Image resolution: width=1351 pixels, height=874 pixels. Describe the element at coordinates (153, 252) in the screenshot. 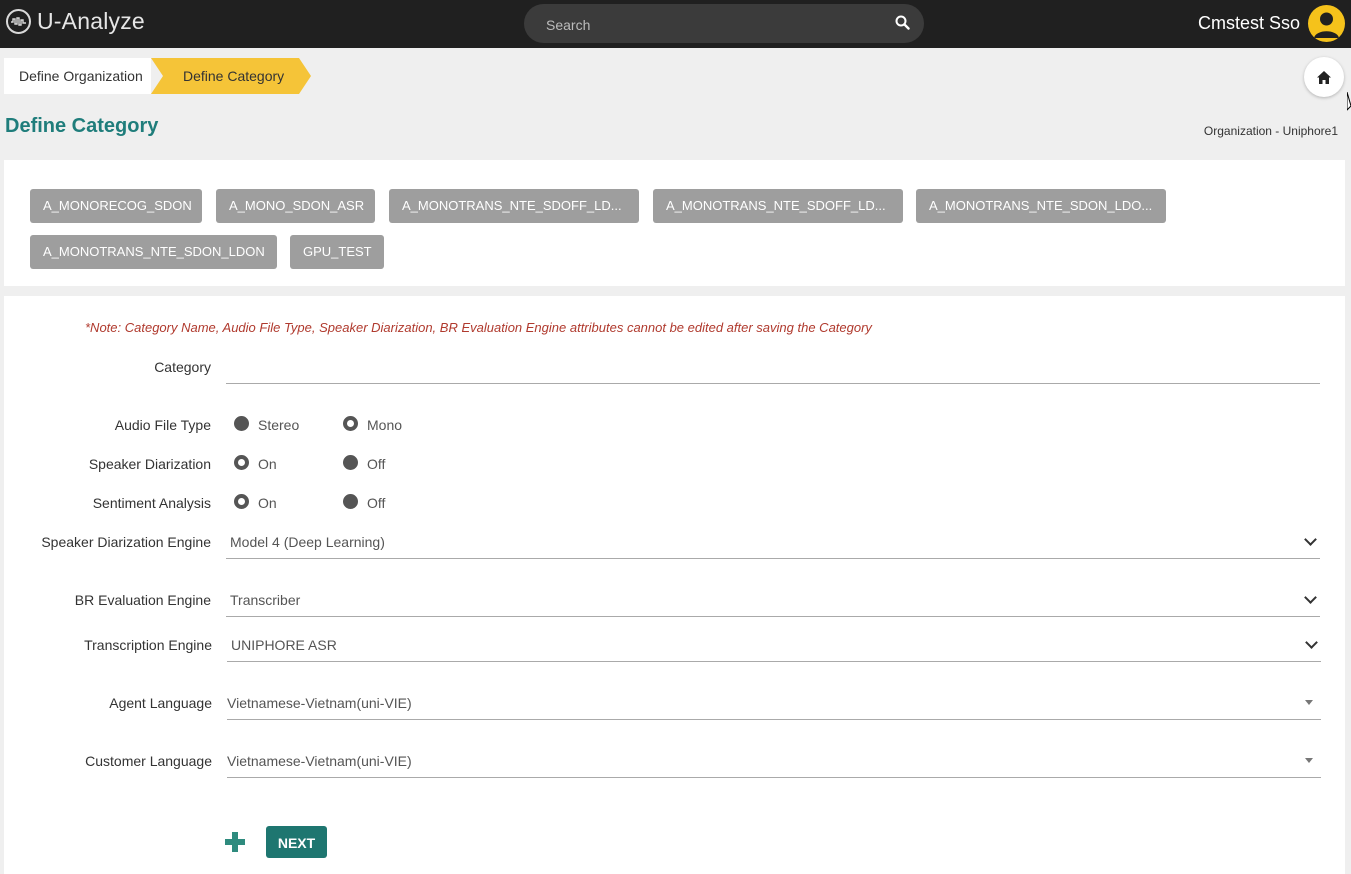

I see `category-chip: A_MONOTRANS_NTE_SDON_LDON` at that location.